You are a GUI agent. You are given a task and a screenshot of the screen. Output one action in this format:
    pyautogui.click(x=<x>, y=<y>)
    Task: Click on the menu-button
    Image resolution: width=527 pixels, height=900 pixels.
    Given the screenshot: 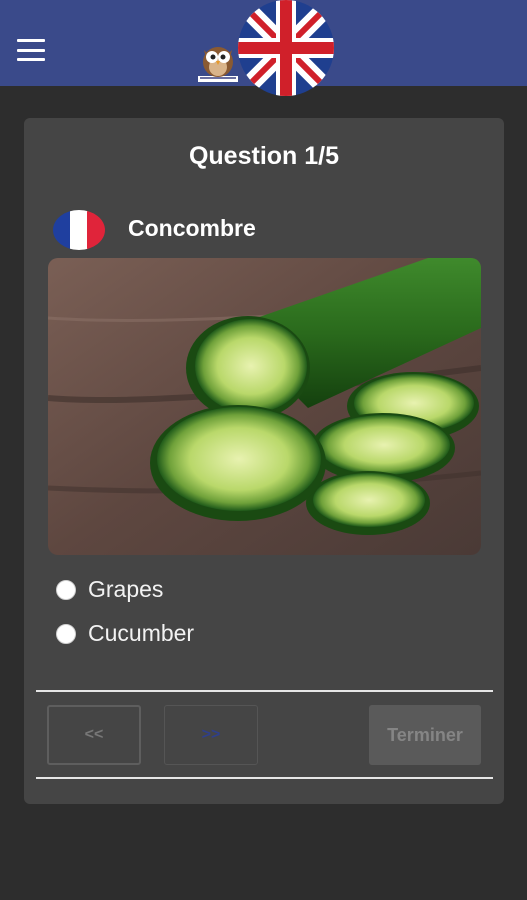 What is the action you would take?
    pyautogui.click(x=31, y=50)
    